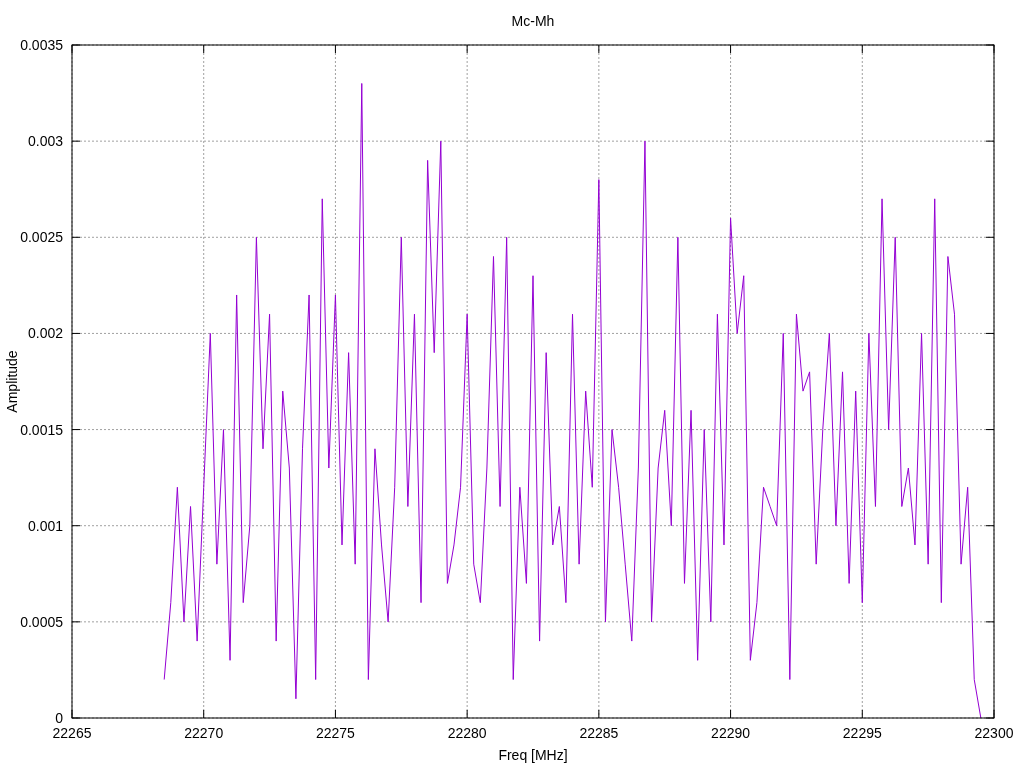 This screenshot has height=768, width=1024. I want to click on y-tick-label: 0.003, so click(45, 141).